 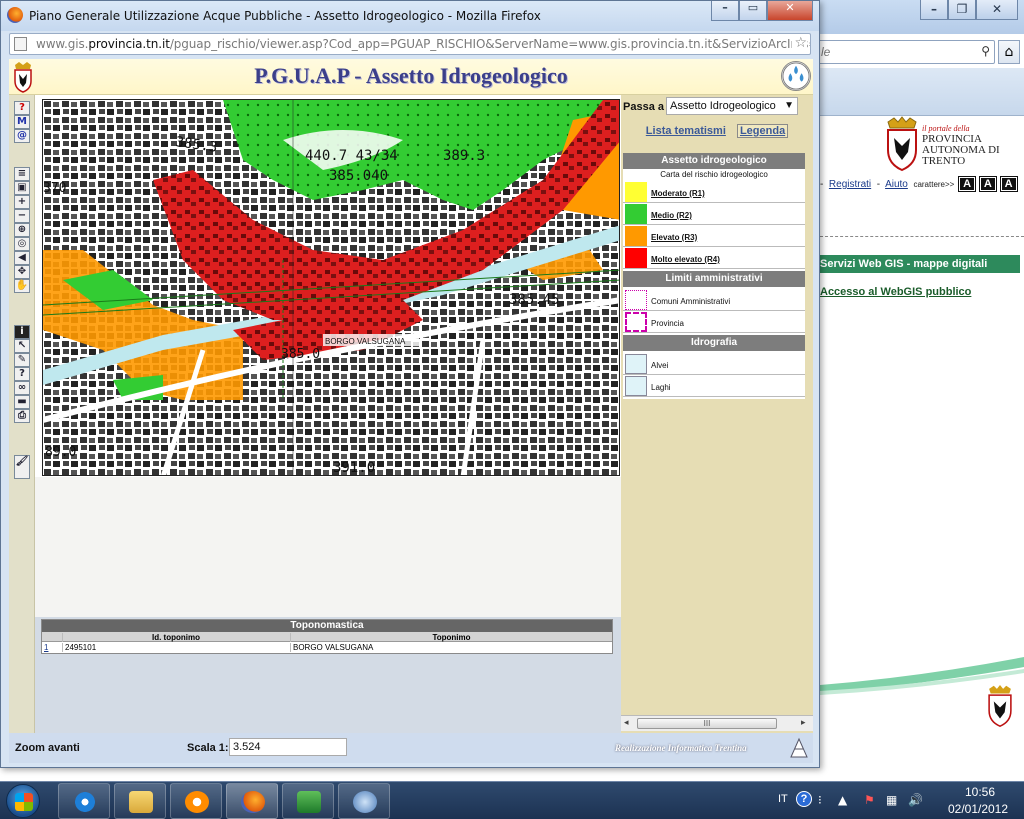 I want to click on windows-taskbar: IT ? ⁝ ▲ ⚑ ▦ 🔊 10:56 02/01/2012, so click(x=512, y=800).